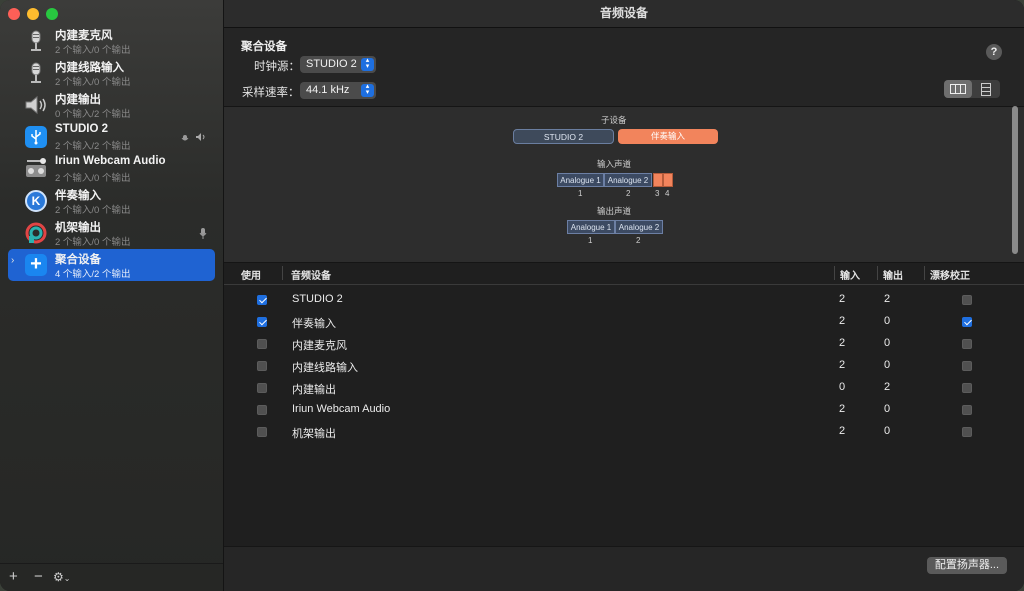 The image size is (1024, 591). What do you see at coordinates (842, 387) in the screenshot?
I see `input-count-cell: 0` at bounding box center [842, 387].